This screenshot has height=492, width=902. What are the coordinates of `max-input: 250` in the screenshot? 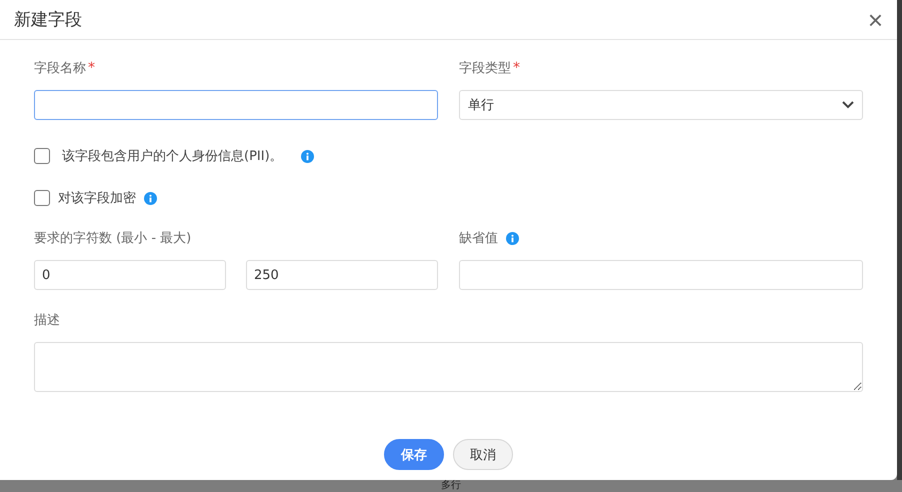 It's located at (342, 275).